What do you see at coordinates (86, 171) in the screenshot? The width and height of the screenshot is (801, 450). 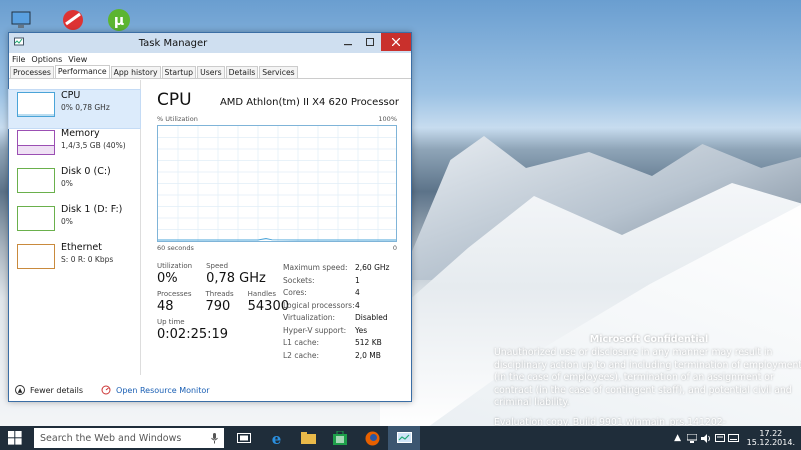 I see `disk0-label: Disk 0 (C:)` at bounding box center [86, 171].